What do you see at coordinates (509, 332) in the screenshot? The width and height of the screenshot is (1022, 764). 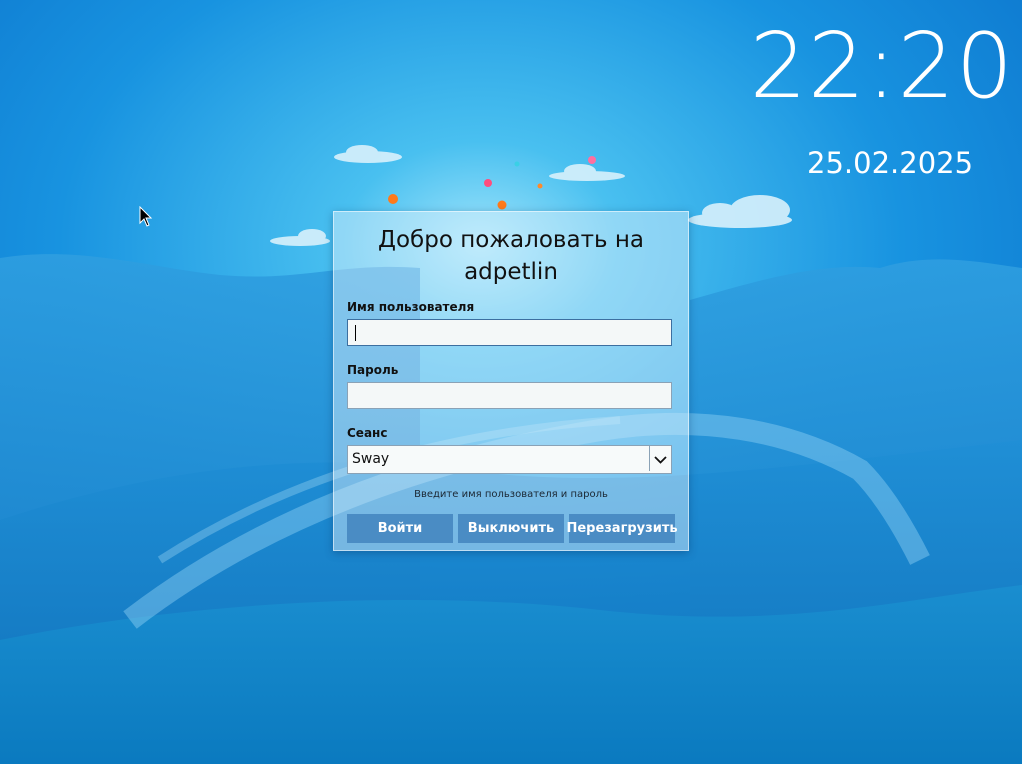 I see `username-input` at bounding box center [509, 332].